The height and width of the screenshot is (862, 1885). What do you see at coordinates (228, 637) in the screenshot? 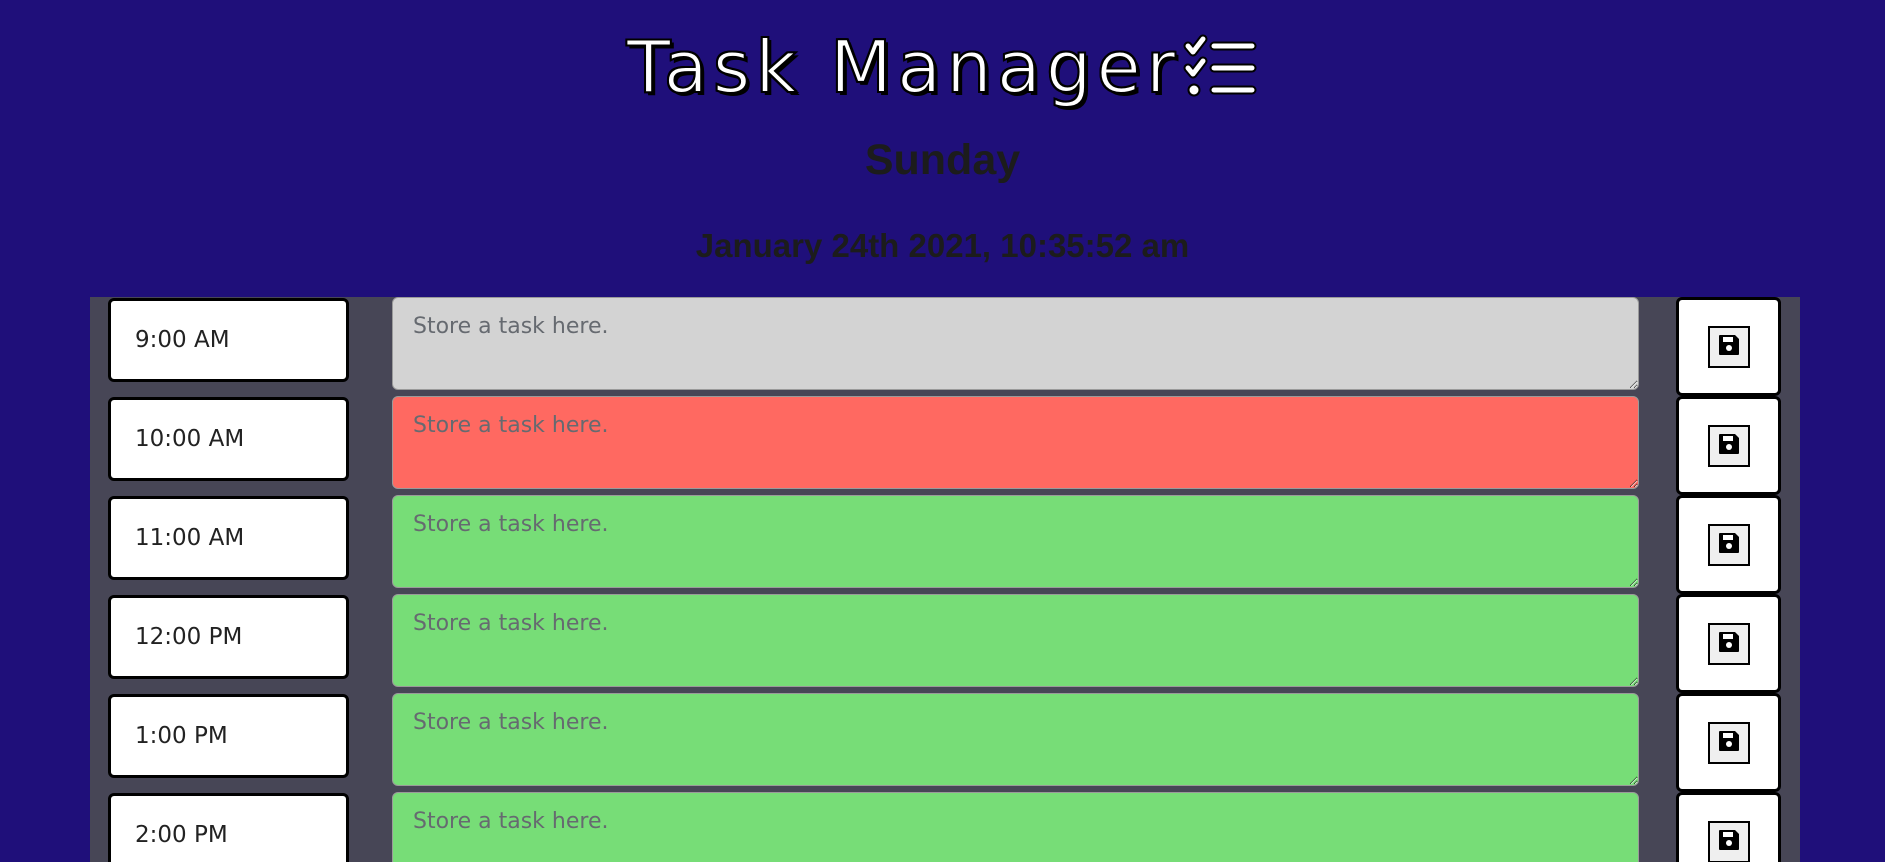
I see `hour-label: 12:00 PM` at bounding box center [228, 637].